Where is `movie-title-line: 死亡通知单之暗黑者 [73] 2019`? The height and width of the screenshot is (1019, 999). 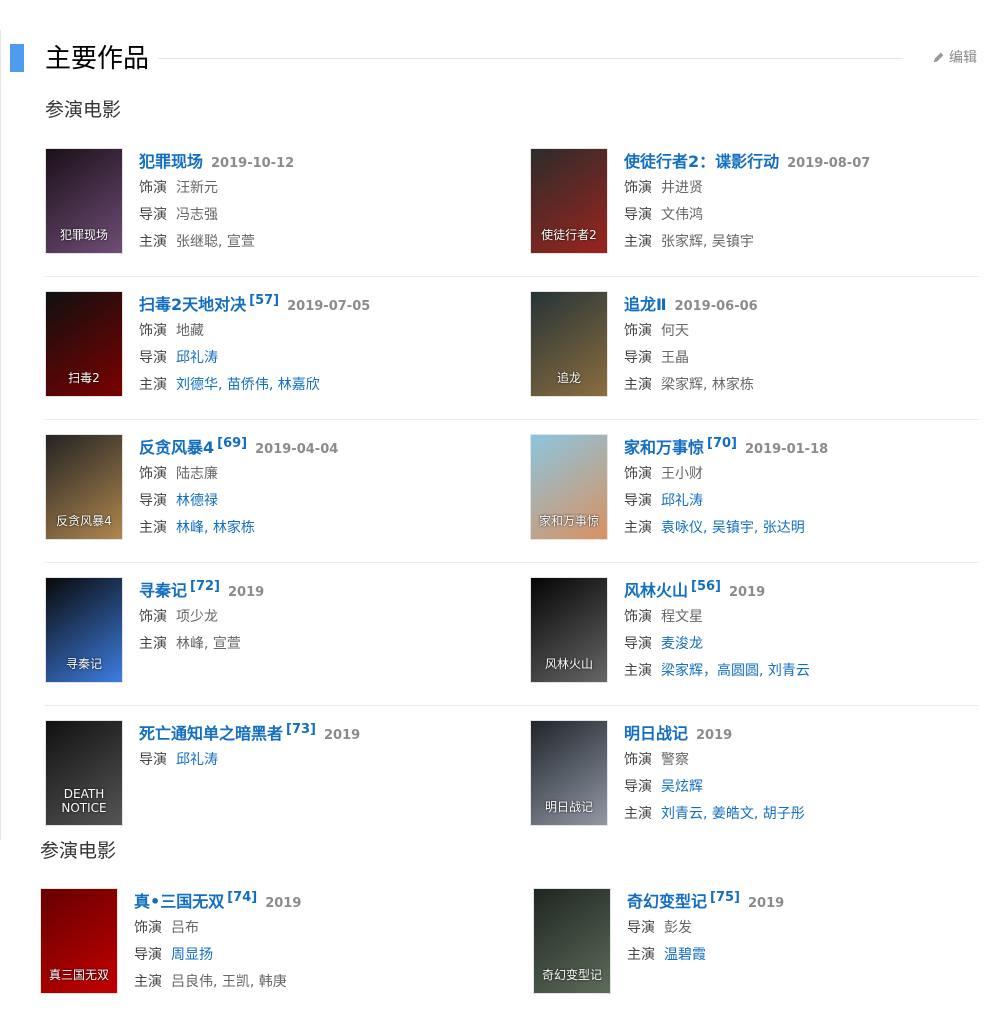
movie-title-line: 死亡通知单之暗黑者 [73] 2019 is located at coordinates (312, 733).